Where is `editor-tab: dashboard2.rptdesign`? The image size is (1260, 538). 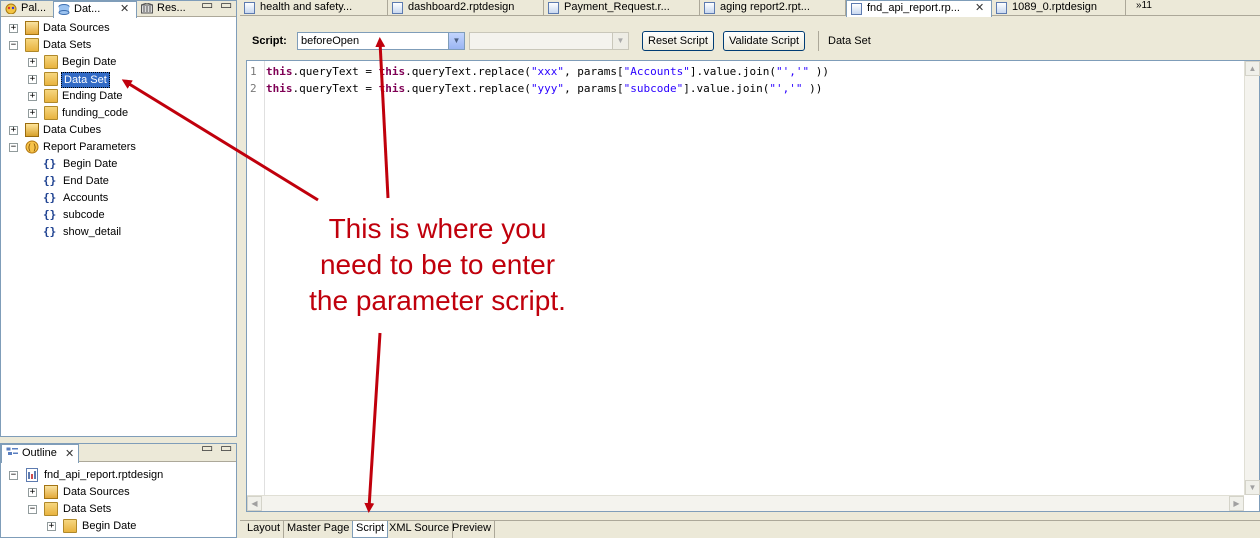 editor-tab: dashboard2.rptdesign is located at coordinates (466, 8).